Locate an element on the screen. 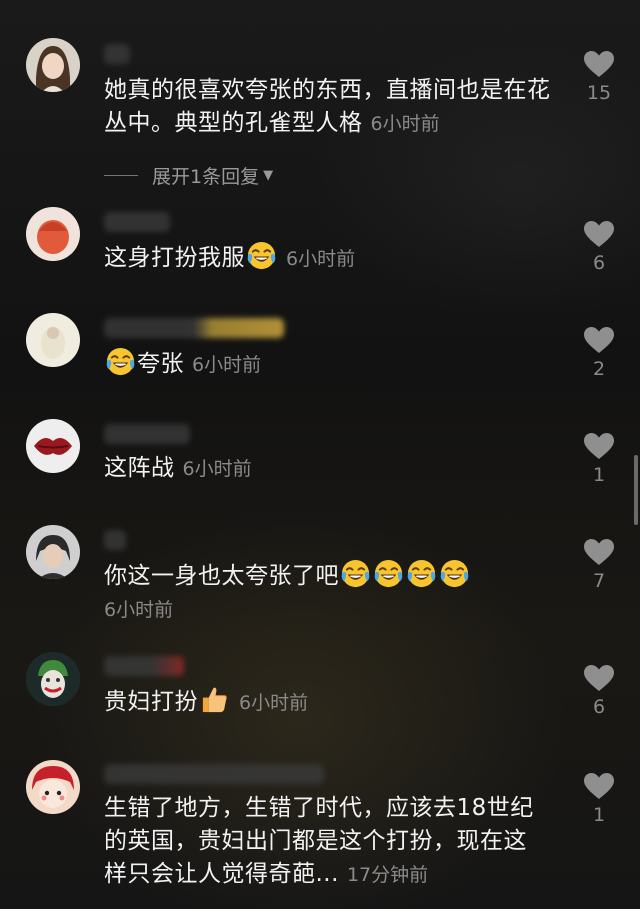 This screenshot has height=909, width=640. comment-text: 这身打扮我服 6小时前 is located at coordinates (329, 258).